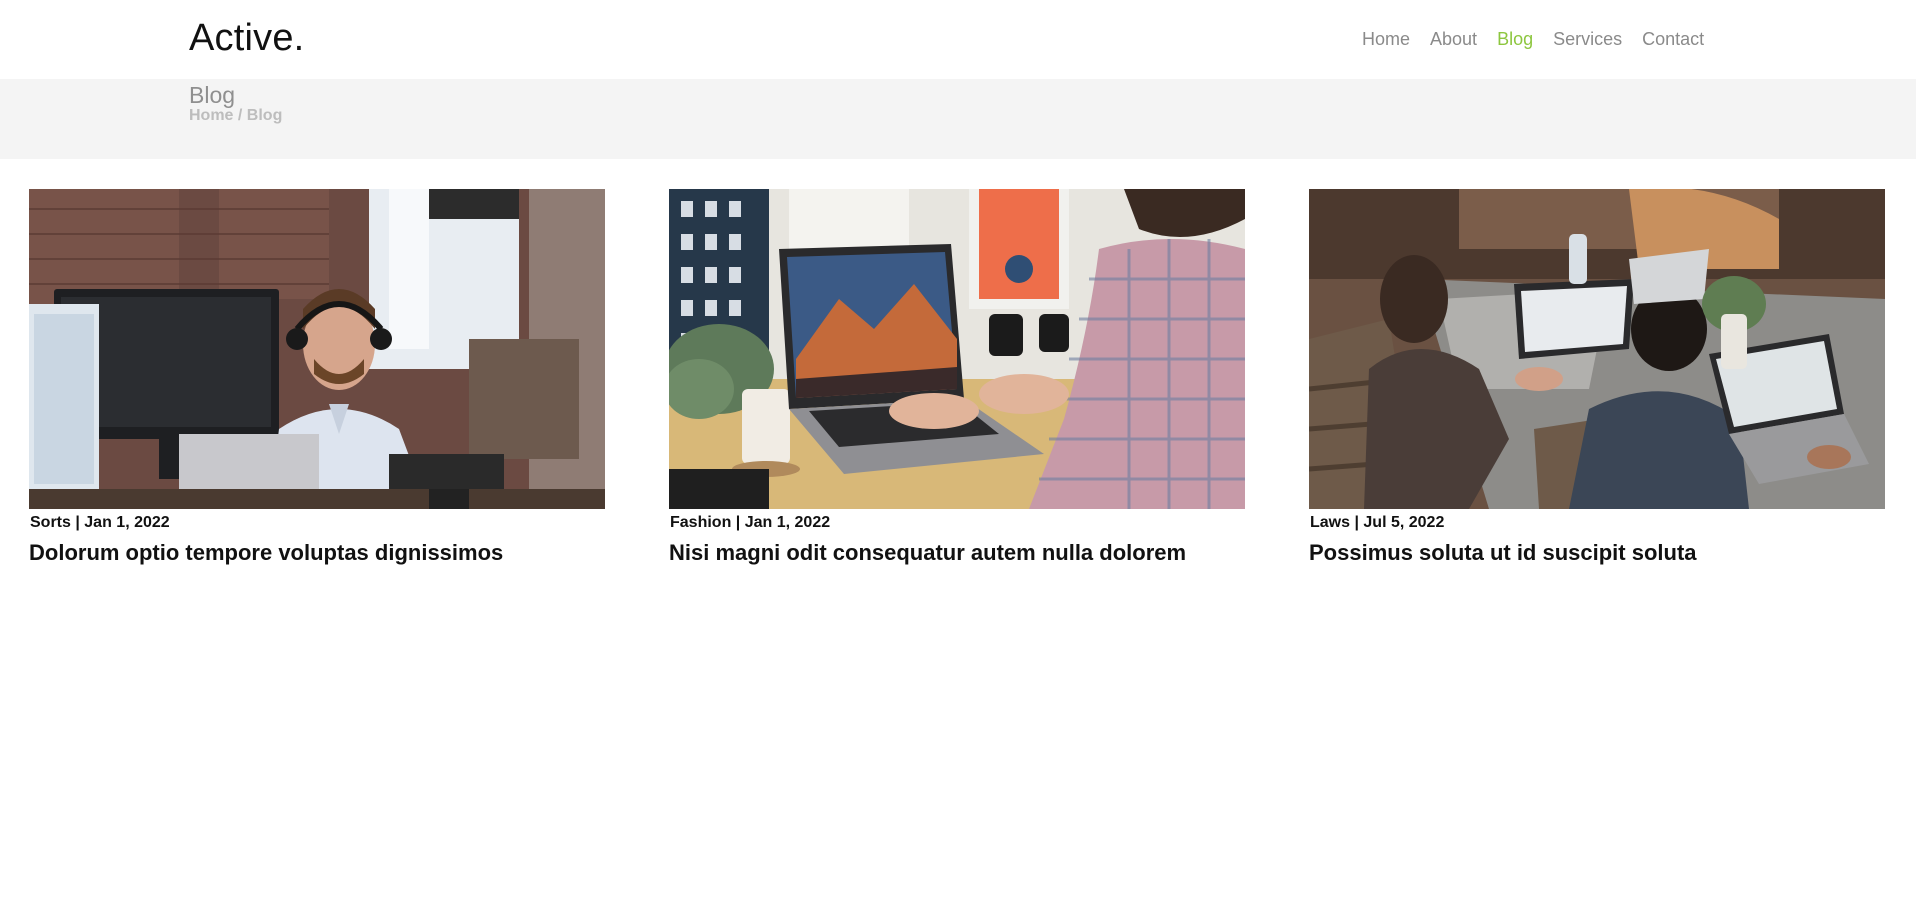 Image resolution: width=1916 pixels, height=908 pixels. Describe the element at coordinates (211, 115) in the screenshot. I see `breadcrumb-home: Home` at that location.